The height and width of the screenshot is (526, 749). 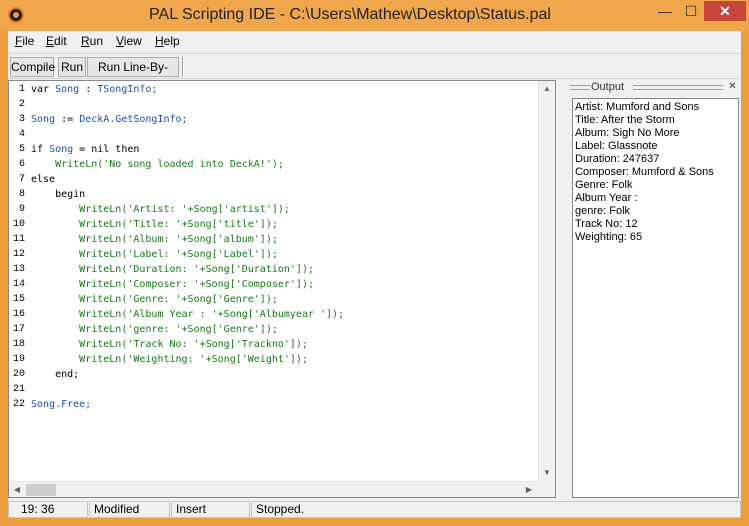 What do you see at coordinates (547, 89) in the screenshot?
I see `scroll-up-icon: ▲` at bounding box center [547, 89].